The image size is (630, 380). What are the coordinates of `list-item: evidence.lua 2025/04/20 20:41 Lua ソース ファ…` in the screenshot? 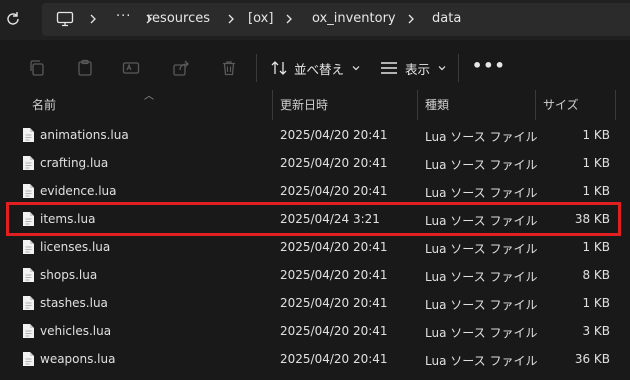 It's located at (315, 191).